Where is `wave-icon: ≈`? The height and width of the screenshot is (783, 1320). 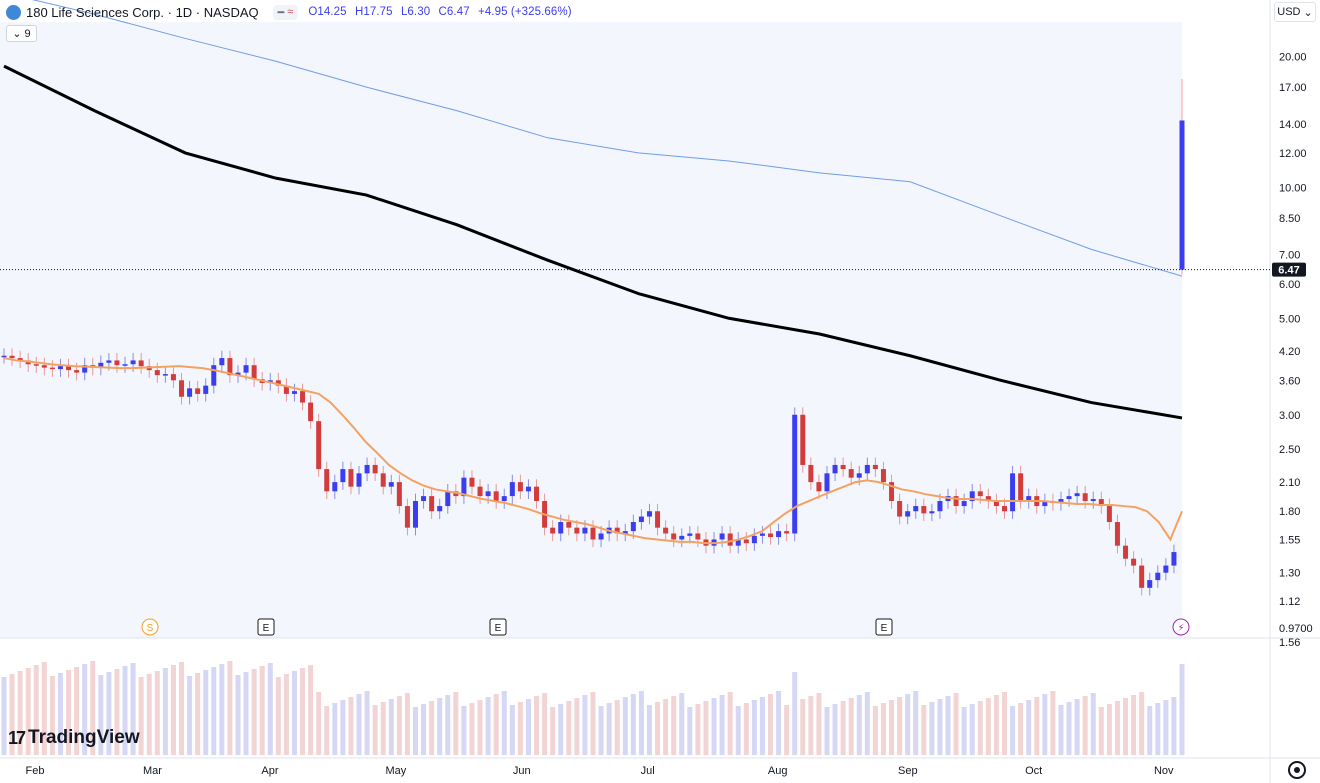 wave-icon: ≈ is located at coordinates (290, 12).